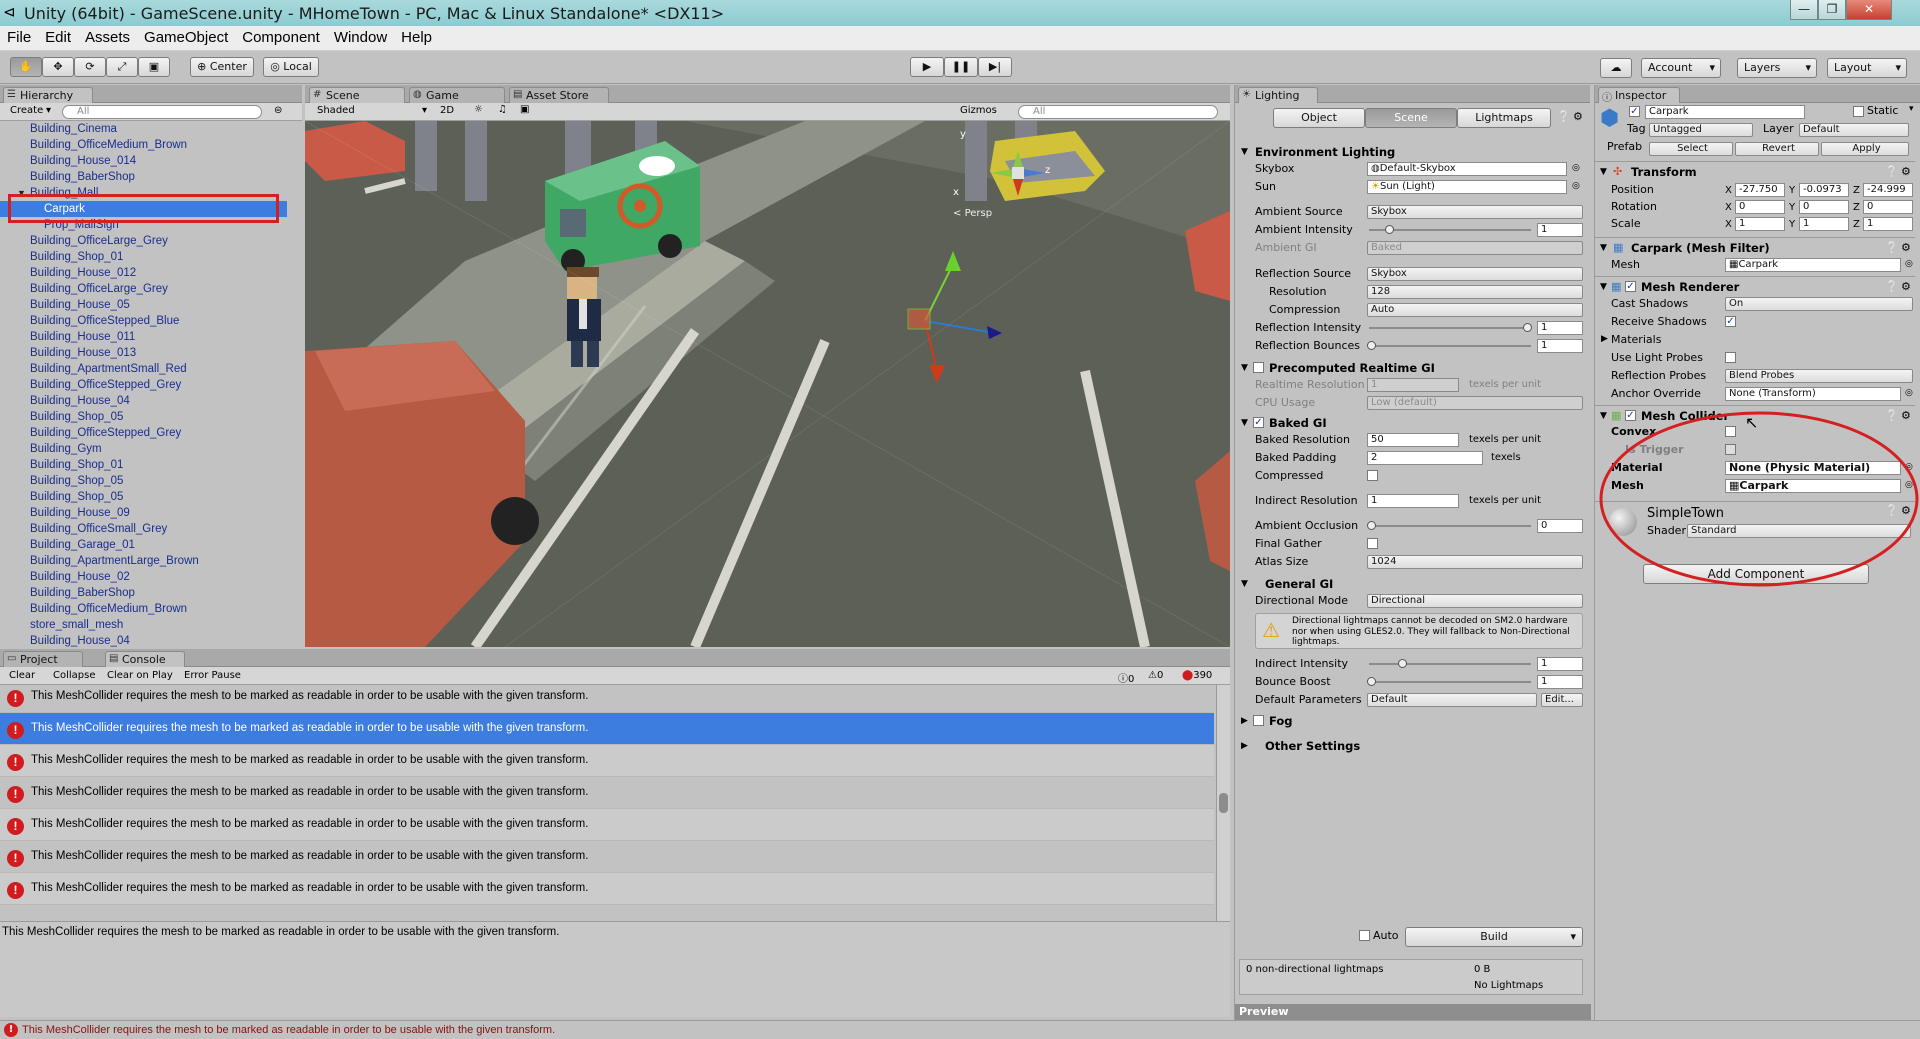 This screenshot has width=1920, height=1039. What do you see at coordinates (1467, 187) in the screenshot?
I see `sun-field: ☀Sun (Light)` at bounding box center [1467, 187].